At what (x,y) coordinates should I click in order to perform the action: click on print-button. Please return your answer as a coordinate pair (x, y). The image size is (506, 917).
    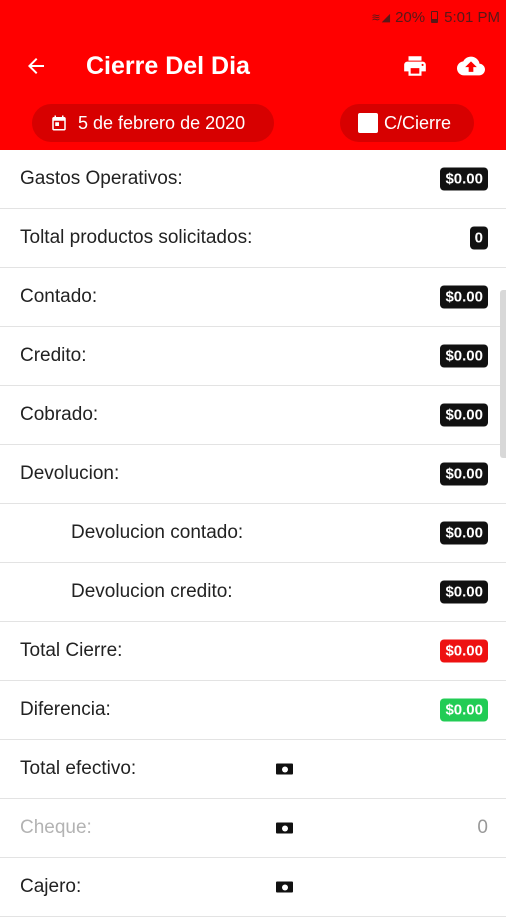
    Looking at the image, I should click on (415, 66).